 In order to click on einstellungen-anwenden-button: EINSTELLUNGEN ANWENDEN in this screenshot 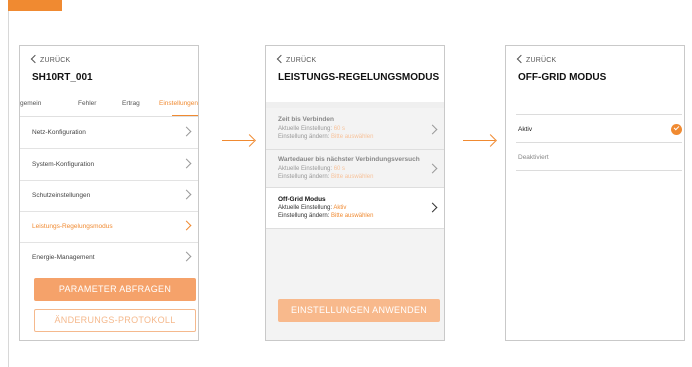, I will do `click(359, 310)`.